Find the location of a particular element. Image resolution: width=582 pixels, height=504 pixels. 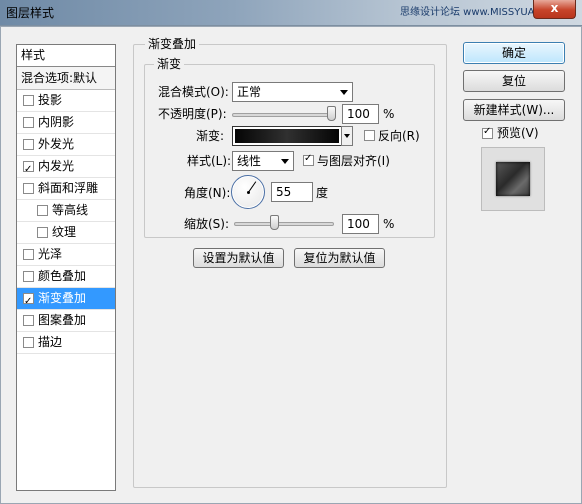

style-item-label: 图案叠加 is located at coordinates (62, 320).